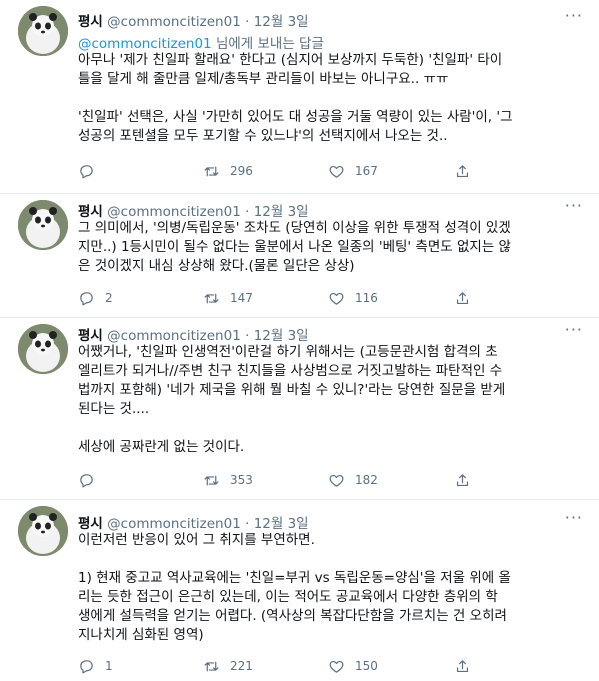  I want to click on like-count: 150, so click(366, 666).